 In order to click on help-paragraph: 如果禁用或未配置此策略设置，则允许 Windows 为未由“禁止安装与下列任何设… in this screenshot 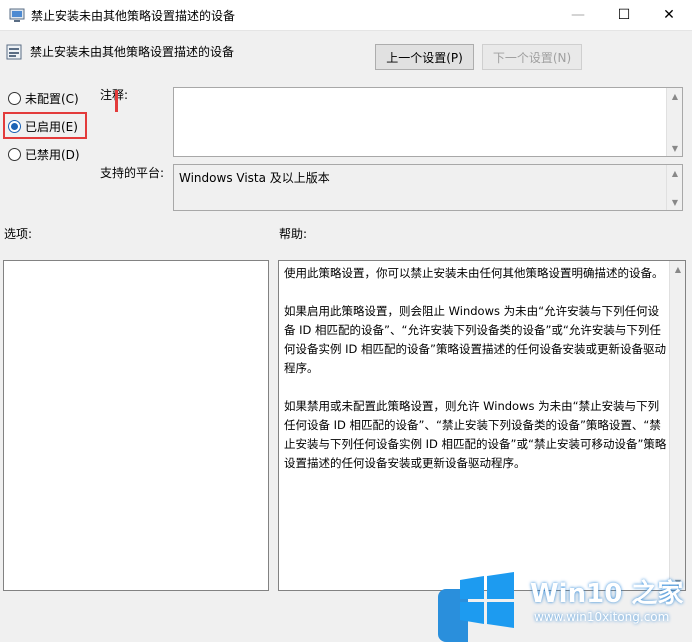, I will do `click(475, 434)`.